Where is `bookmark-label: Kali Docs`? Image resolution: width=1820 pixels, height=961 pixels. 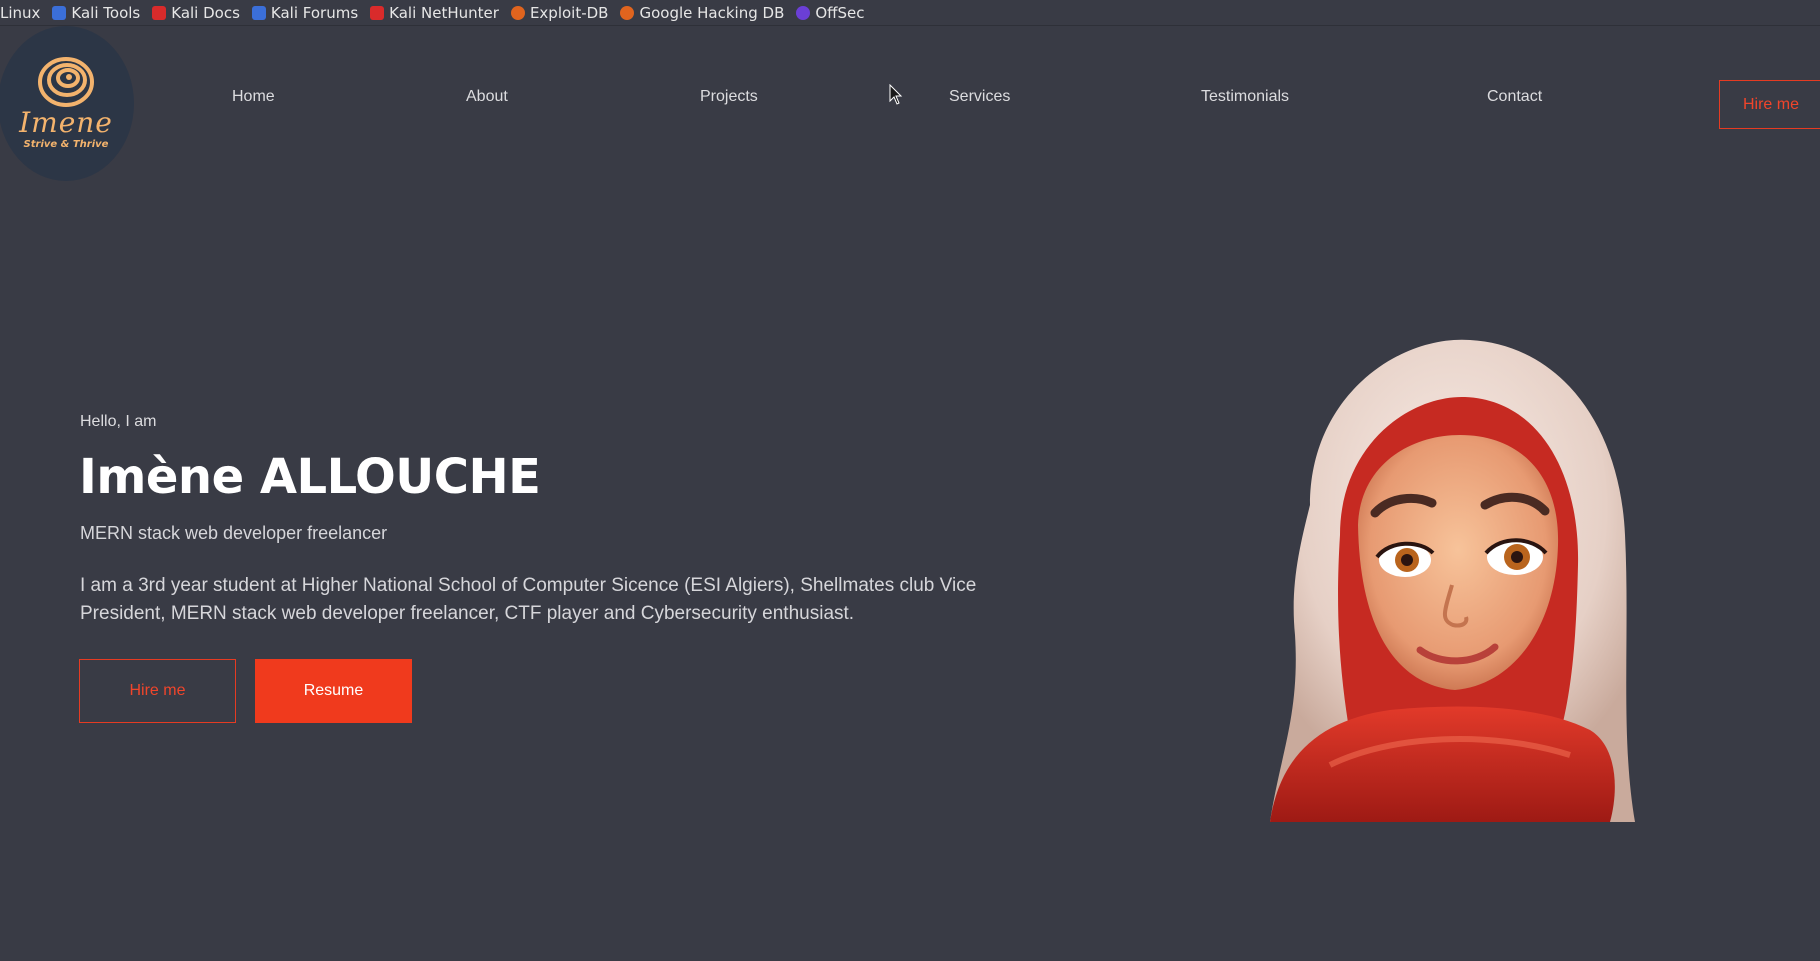
bookmark-label: Kali Docs is located at coordinates (205, 12).